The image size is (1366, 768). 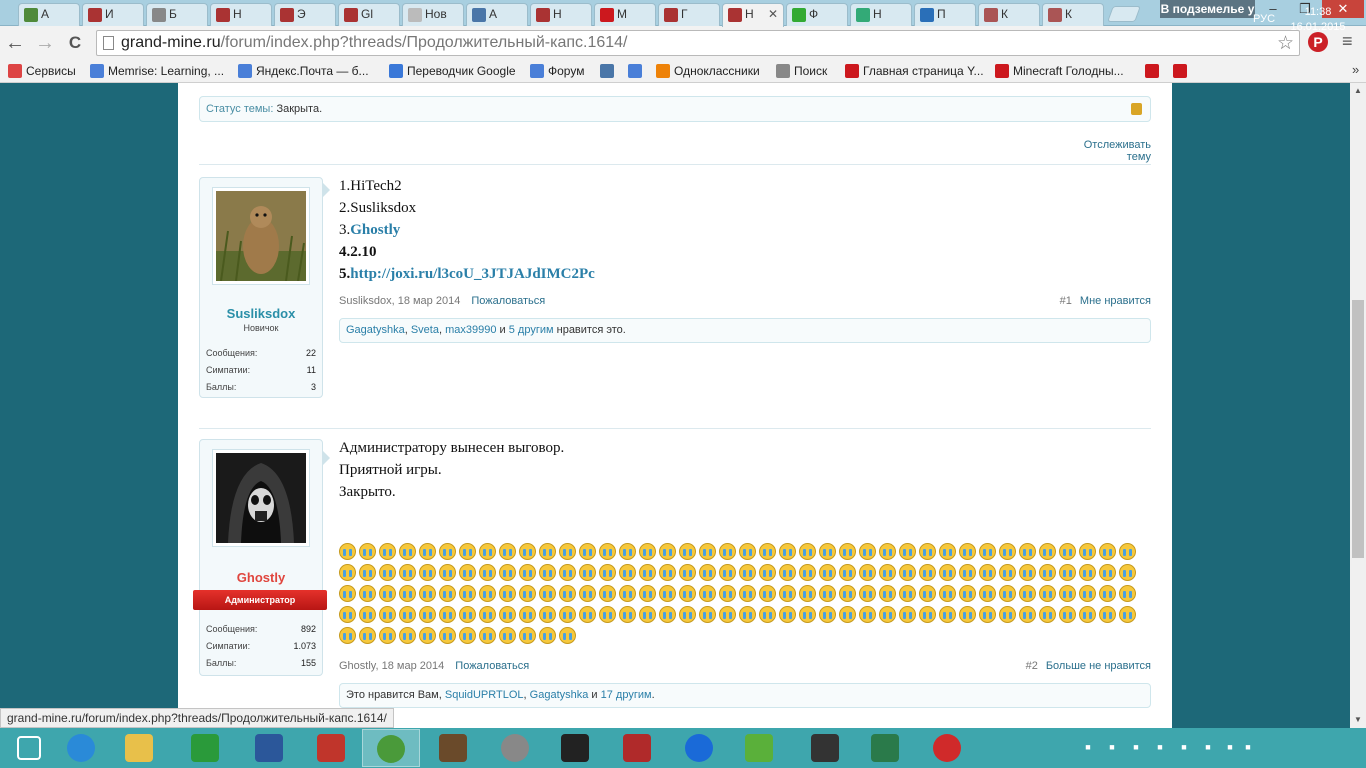 What do you see at coordinates (1230, 747) in the screenshot?
I see `battery-icon: ■` at bounding box center [1230, 747].